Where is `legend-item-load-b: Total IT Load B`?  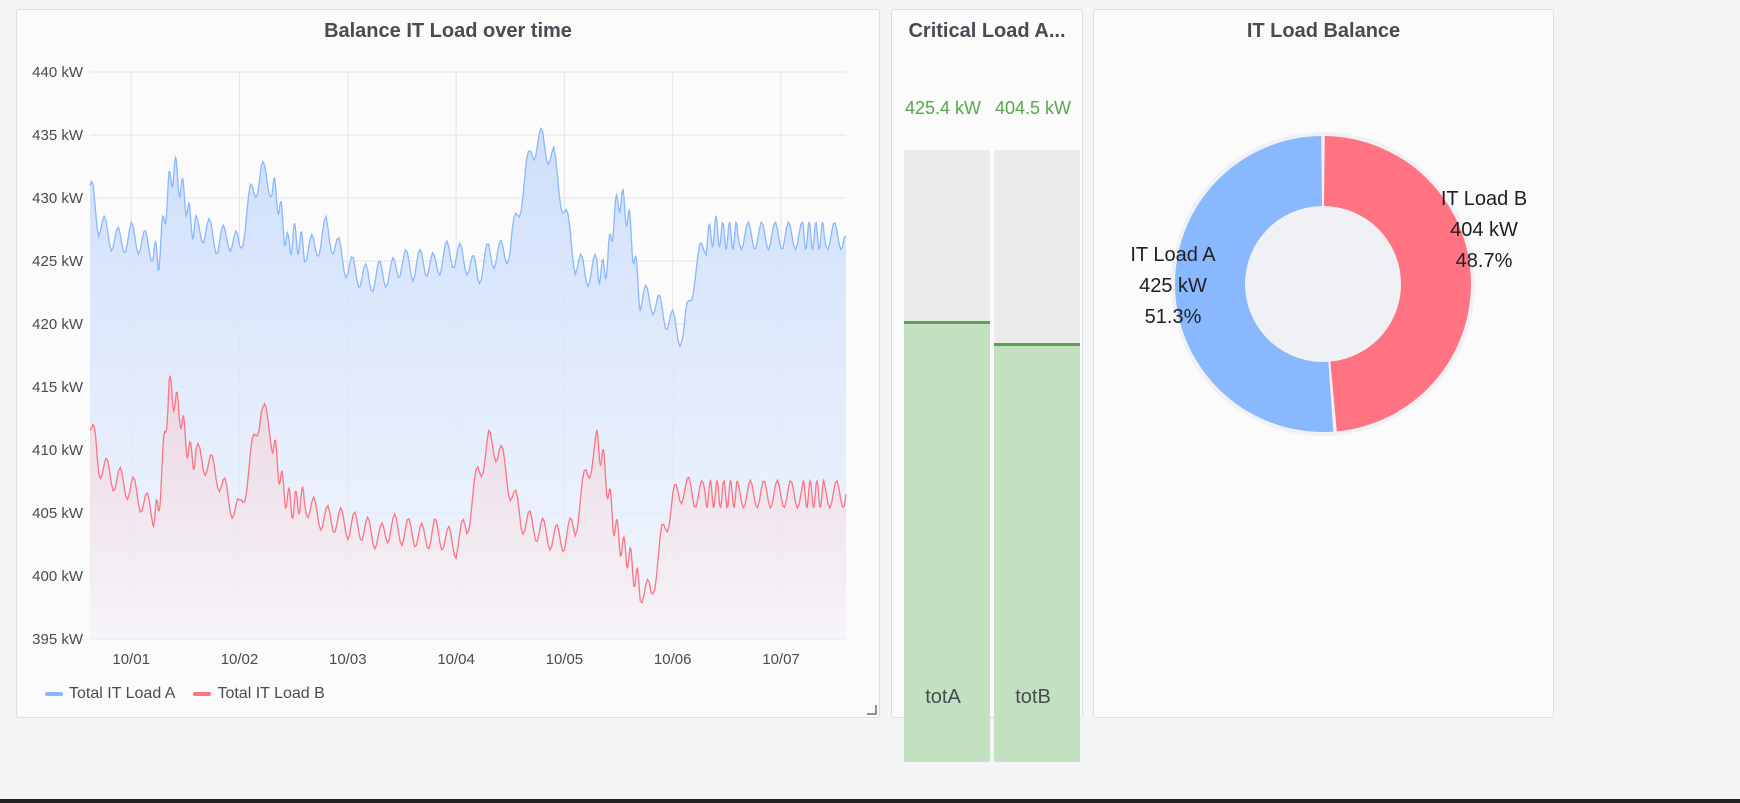 legend-item-load-b: Total IT Load B is located at coordinates (259, 694).